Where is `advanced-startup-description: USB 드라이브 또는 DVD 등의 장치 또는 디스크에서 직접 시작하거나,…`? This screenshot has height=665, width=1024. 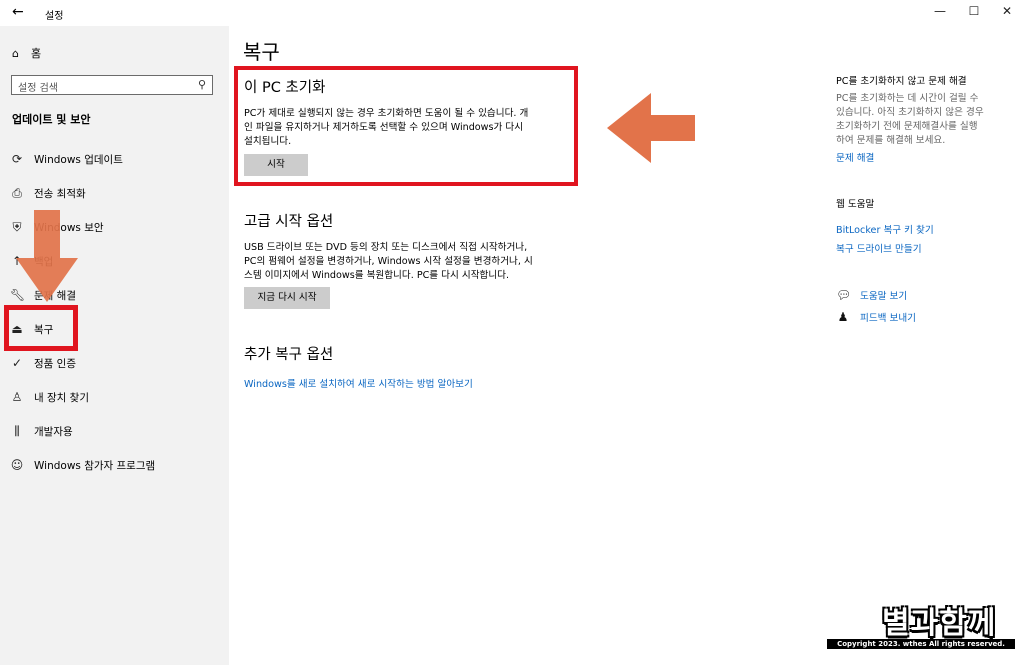
advanced-startup-description: USB 드라이브 또는 DVD 등의 장치 또는 디스크에서 직접 시작하거나,… is located at coordinates (409, 262).